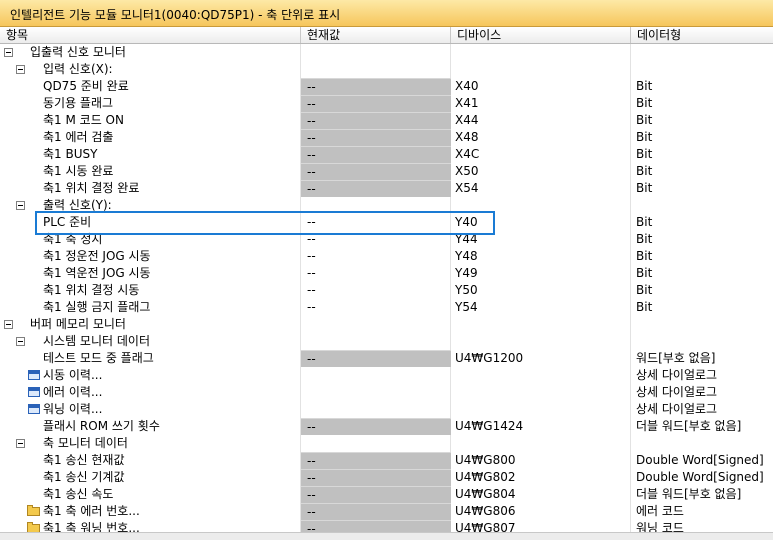 The image size is (773, 540). Describe the element at coordinates (150, 324) in the screenshot. I see `item-cell: 버퍼 메모리 모니터` at that location.